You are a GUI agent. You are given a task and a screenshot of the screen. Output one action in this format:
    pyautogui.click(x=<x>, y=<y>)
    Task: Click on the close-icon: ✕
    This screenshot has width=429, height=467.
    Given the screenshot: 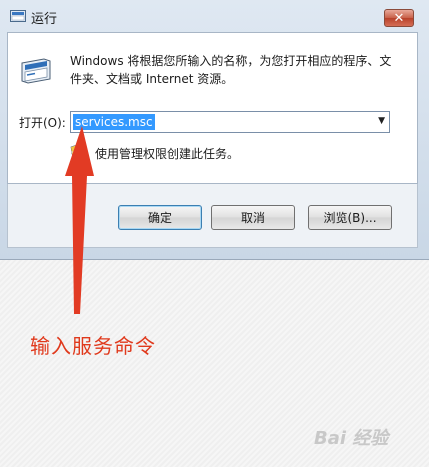 What is the action you would take?
    pyautogui.click(x=399, y=18)
    